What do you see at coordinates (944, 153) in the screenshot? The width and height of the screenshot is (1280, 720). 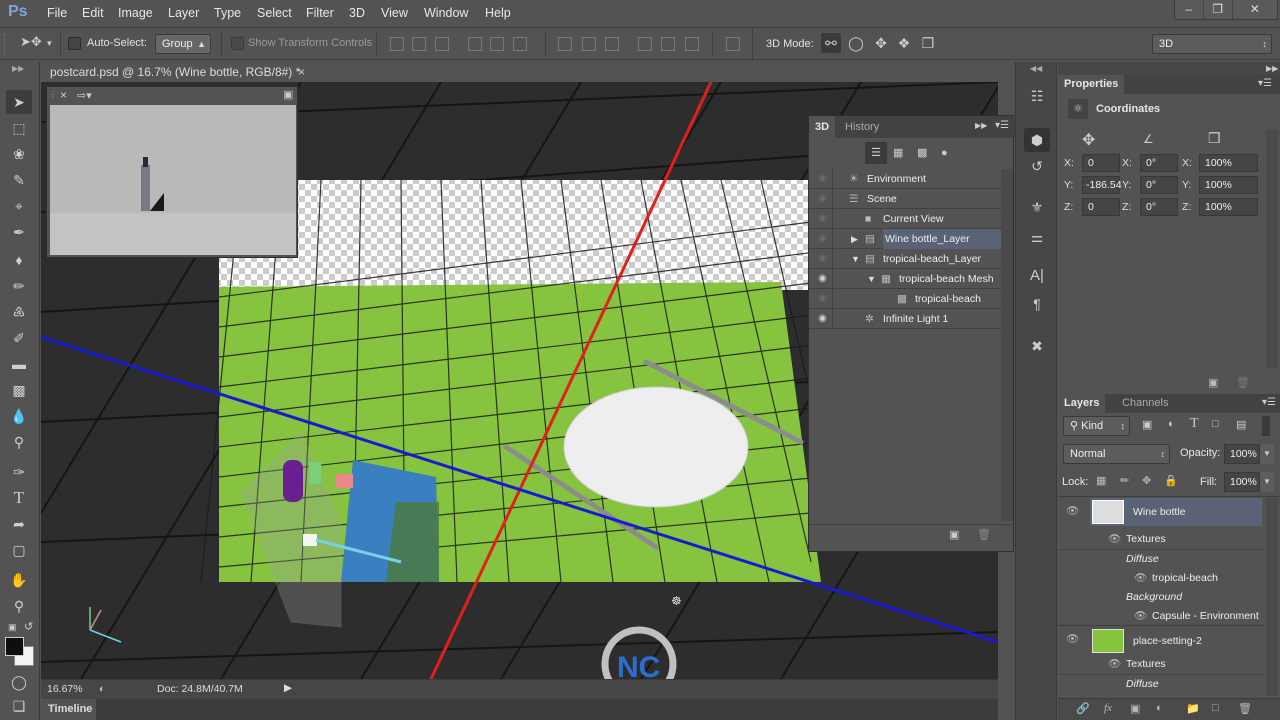 I see `filter-lights-icon: ●` at bounding box center [944, 153].